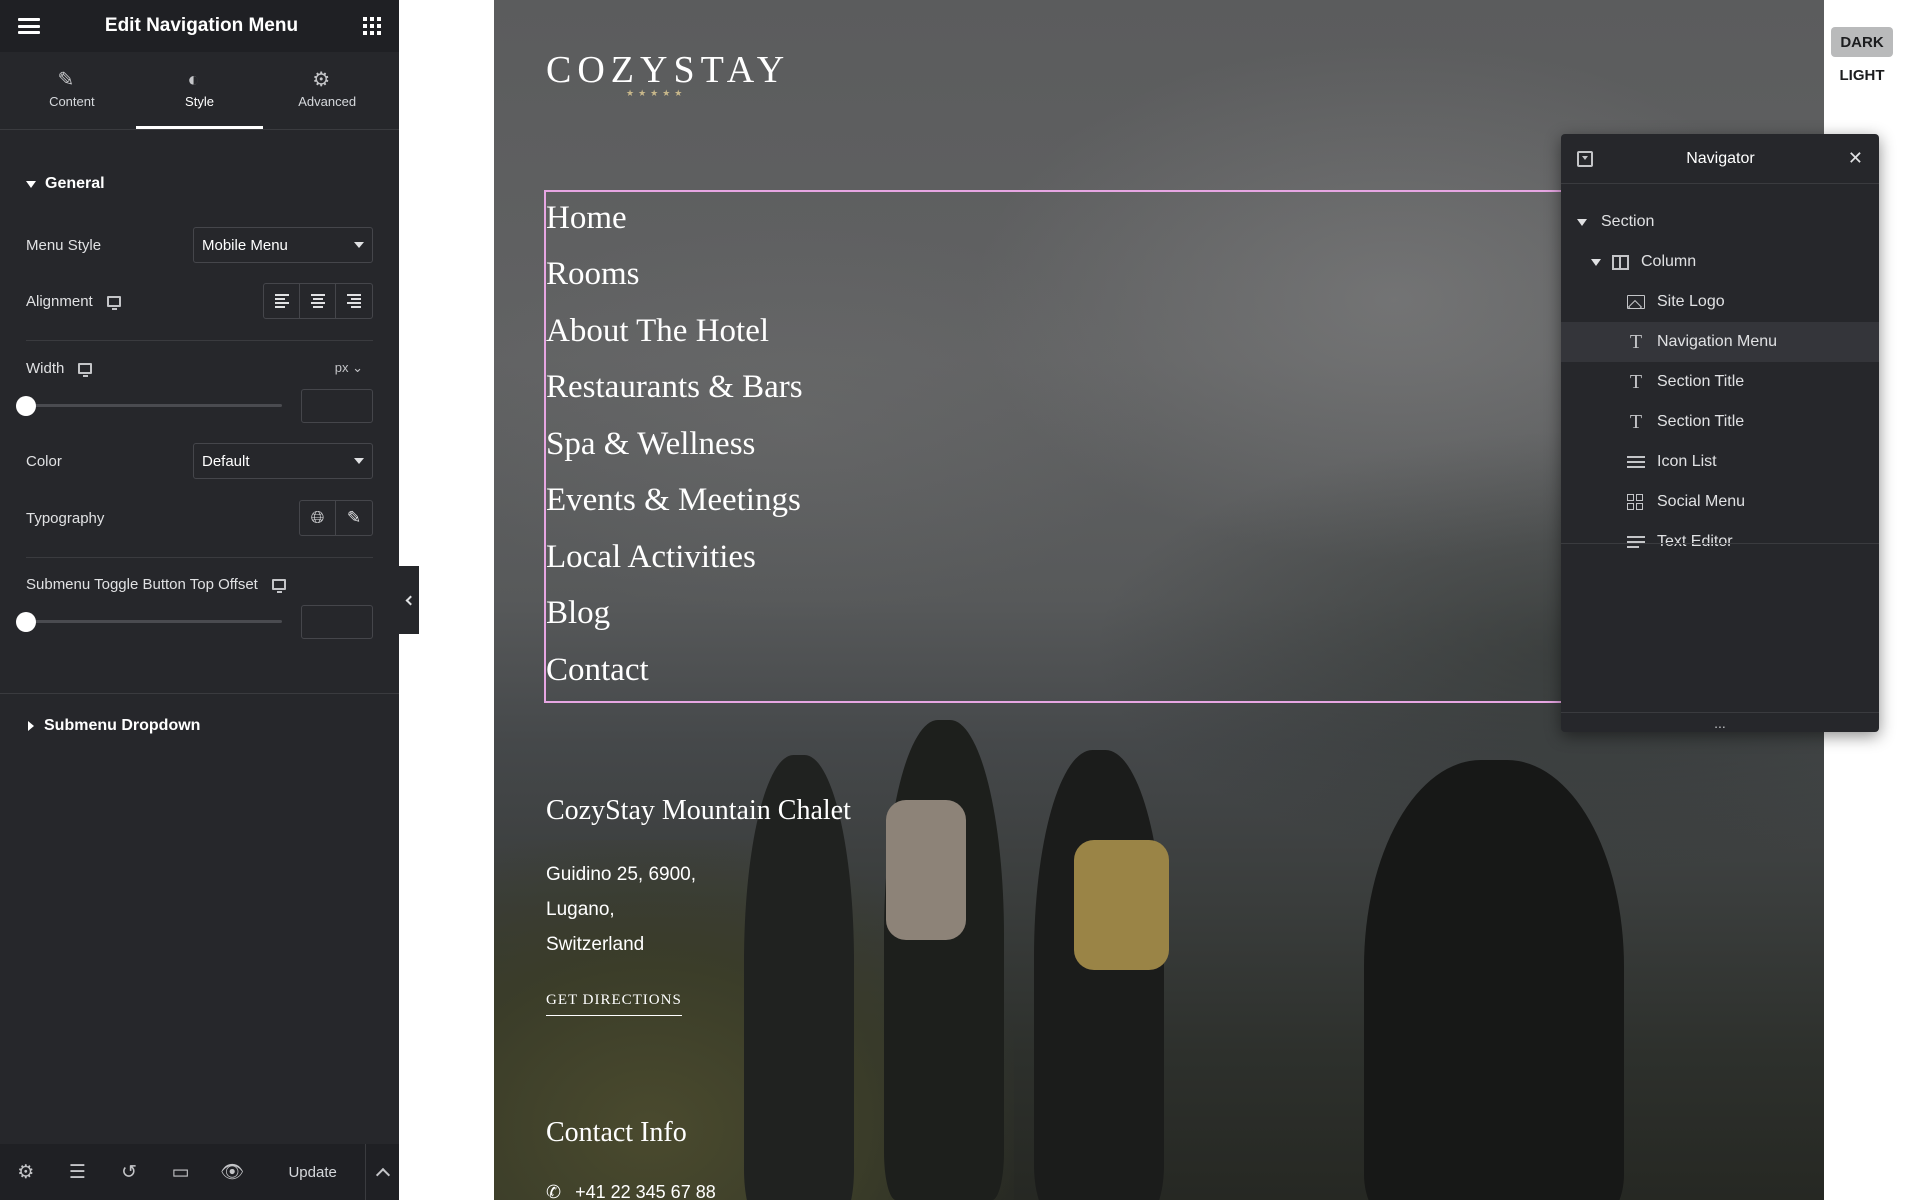  I want to click on nav-item-home: Home, so click(586, 218).